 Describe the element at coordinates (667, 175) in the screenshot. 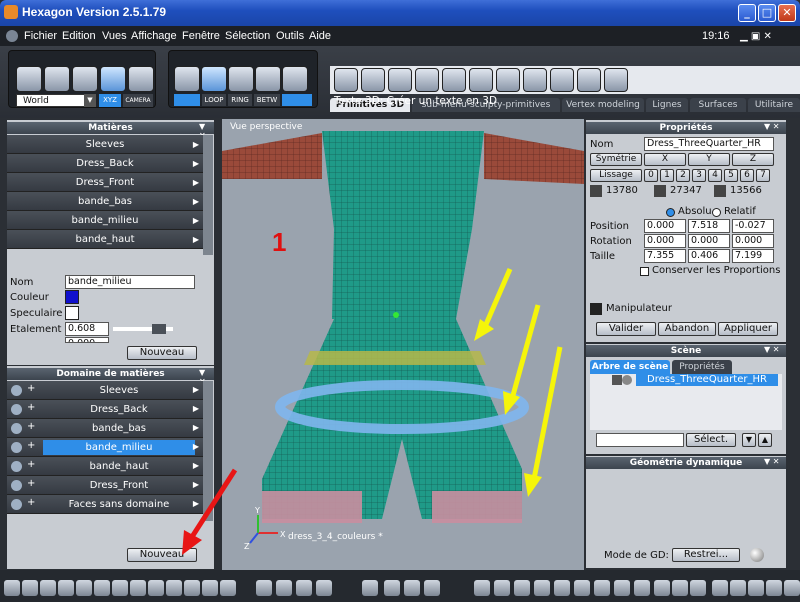

I see `smoothing-level-button: 1` at that location.